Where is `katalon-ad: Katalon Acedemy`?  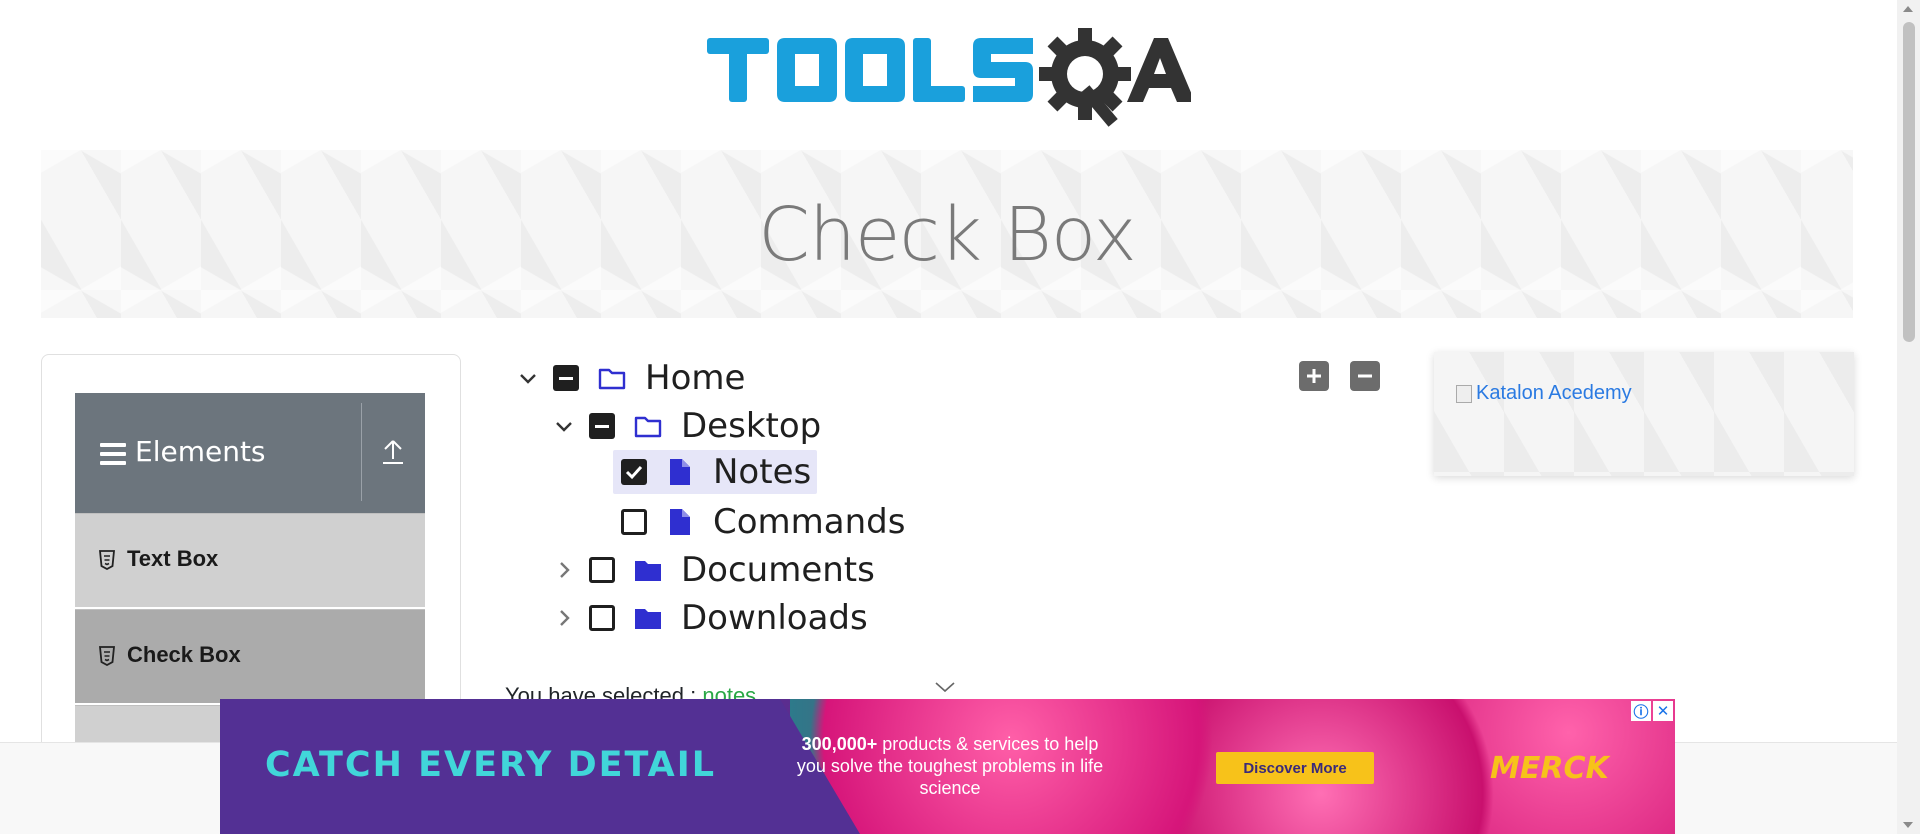 katalon-ad: Katalon Acedemy is located at coordinates (1644, 414).